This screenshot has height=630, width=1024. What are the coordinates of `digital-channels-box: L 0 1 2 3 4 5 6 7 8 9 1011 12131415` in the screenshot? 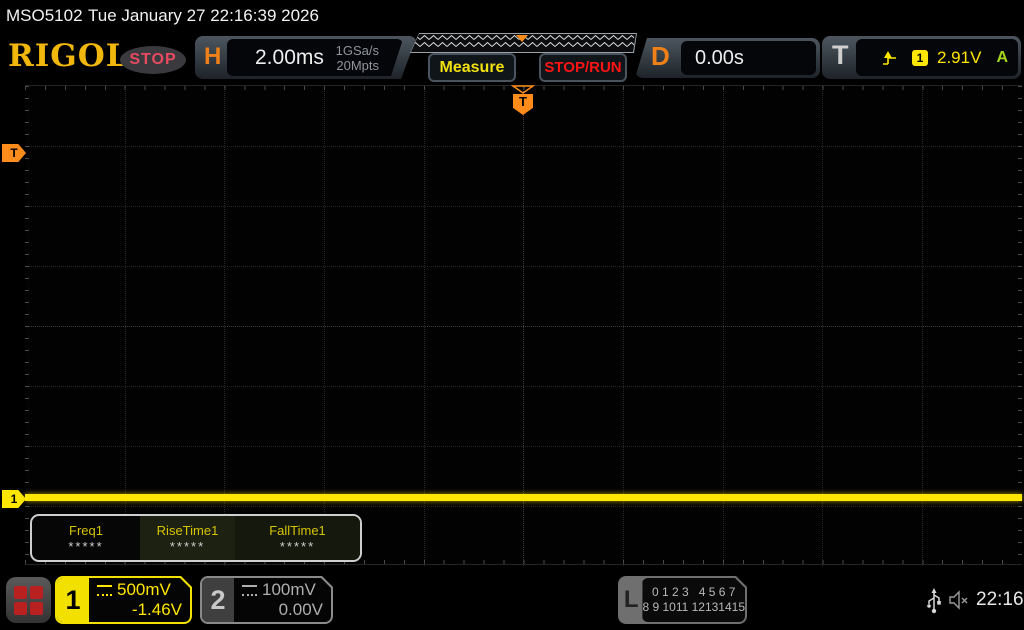 It's located at (682, 600).